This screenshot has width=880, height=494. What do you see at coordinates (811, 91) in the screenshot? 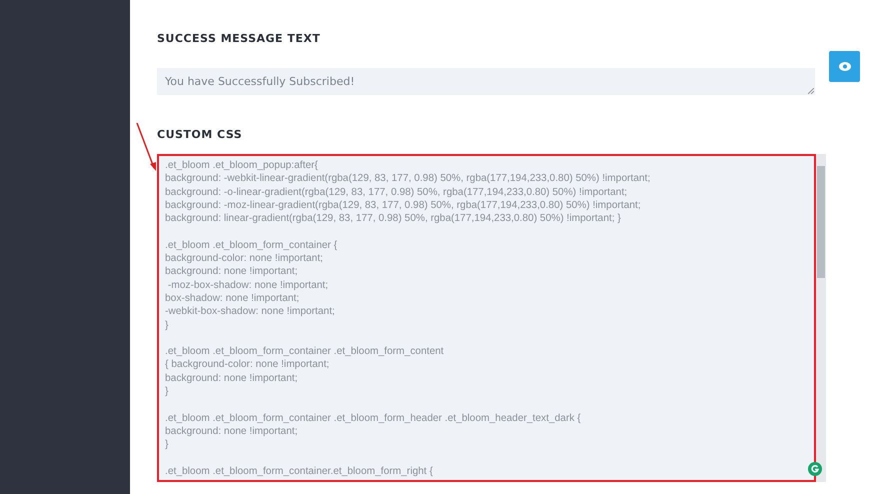
I see `resize-grip-icon` at bounding box center [811, 91].